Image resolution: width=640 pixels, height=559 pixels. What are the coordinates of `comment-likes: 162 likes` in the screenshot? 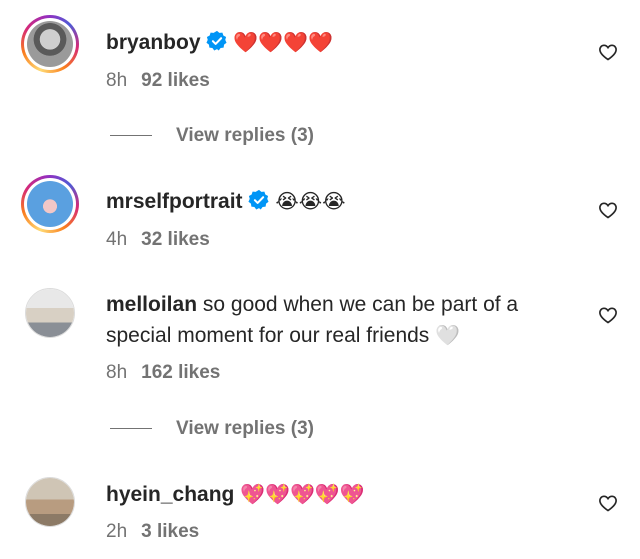 It's located at (180, 372).